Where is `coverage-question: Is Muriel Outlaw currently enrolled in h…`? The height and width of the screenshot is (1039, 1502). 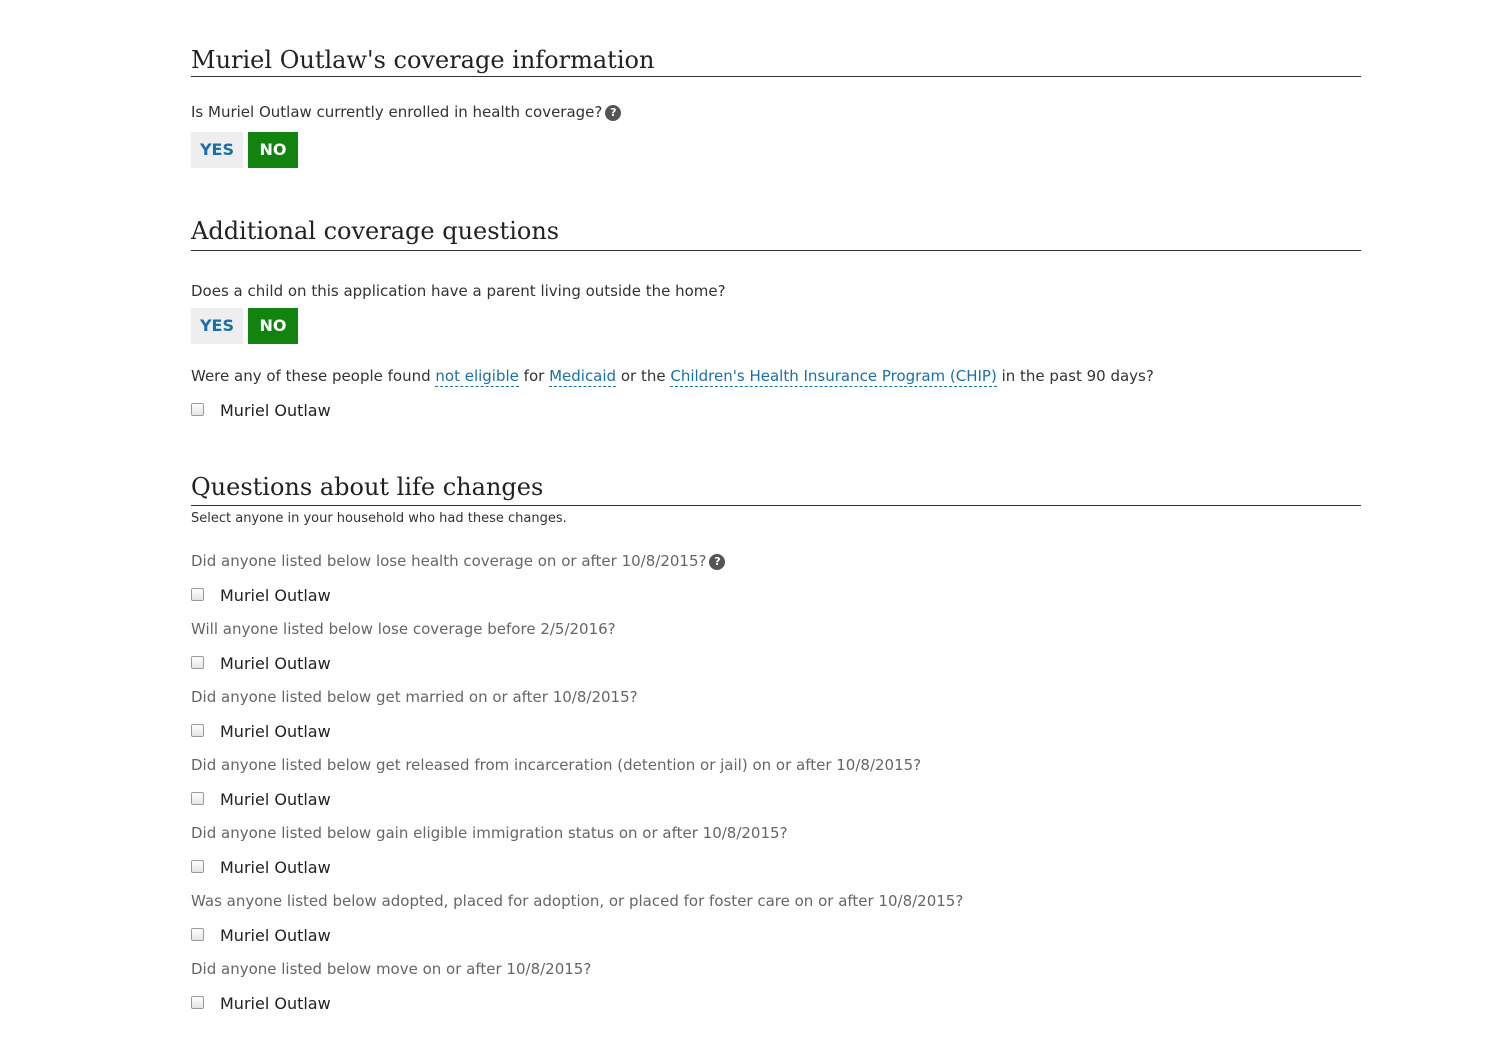 coverage-question: Is Muriel Outlaw currently enrolled in h… is located at coordinates (406, 112).